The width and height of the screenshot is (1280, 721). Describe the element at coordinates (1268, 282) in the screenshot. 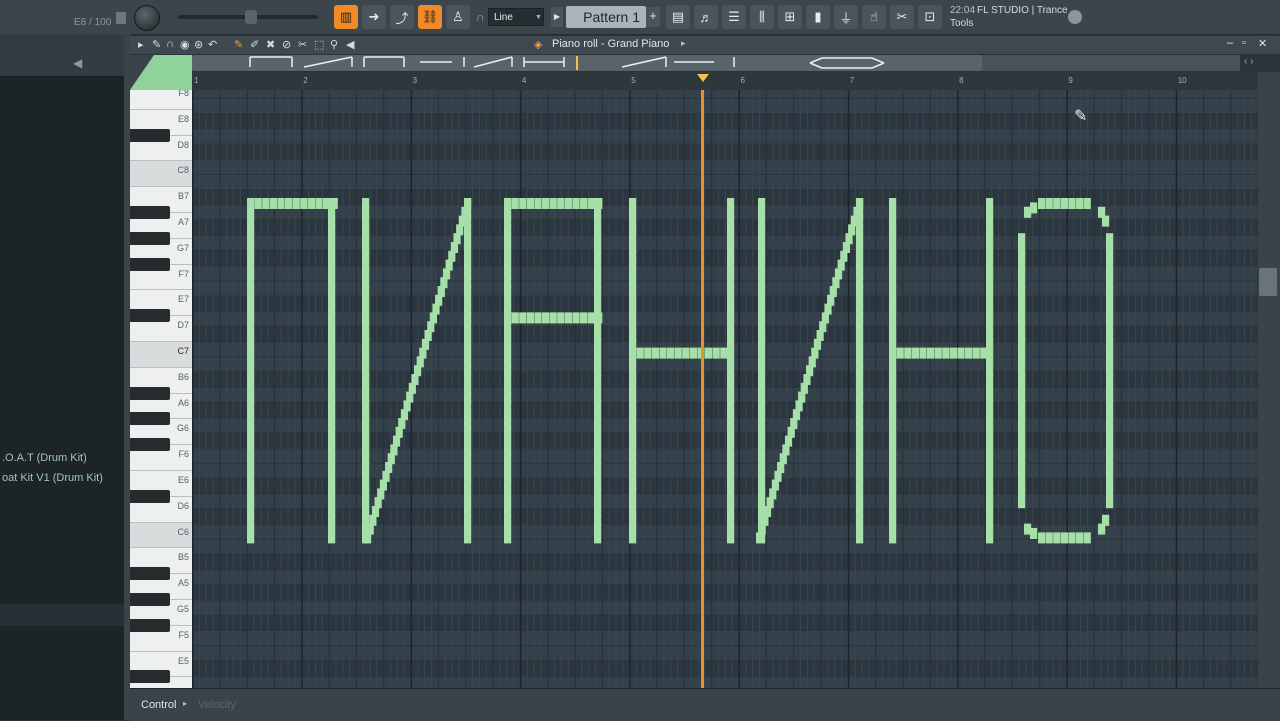

I see `vertical-scroll-thumb` at that location.